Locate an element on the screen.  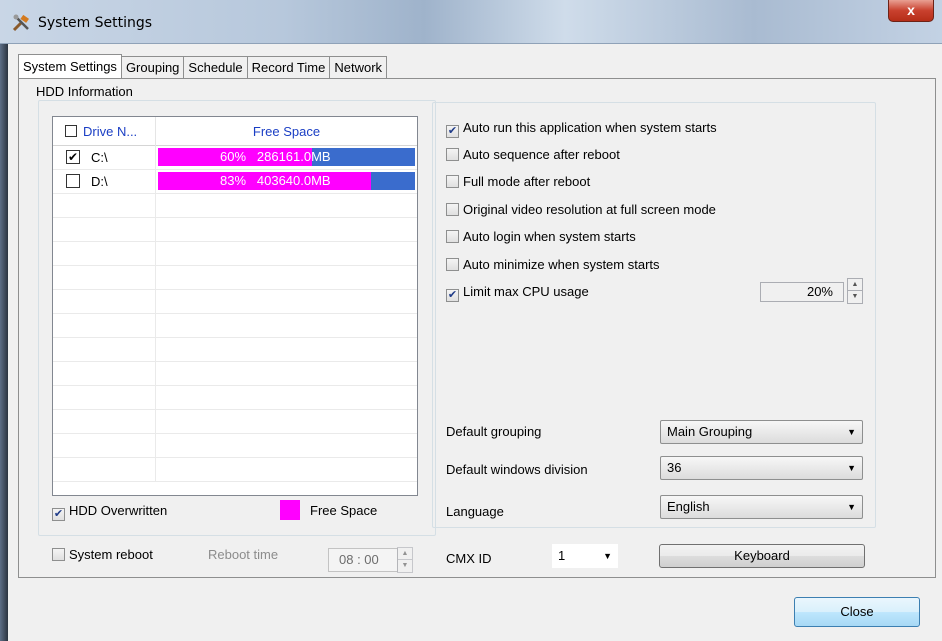
auto-minimize-checkbox is located at coordinates (452, 264).